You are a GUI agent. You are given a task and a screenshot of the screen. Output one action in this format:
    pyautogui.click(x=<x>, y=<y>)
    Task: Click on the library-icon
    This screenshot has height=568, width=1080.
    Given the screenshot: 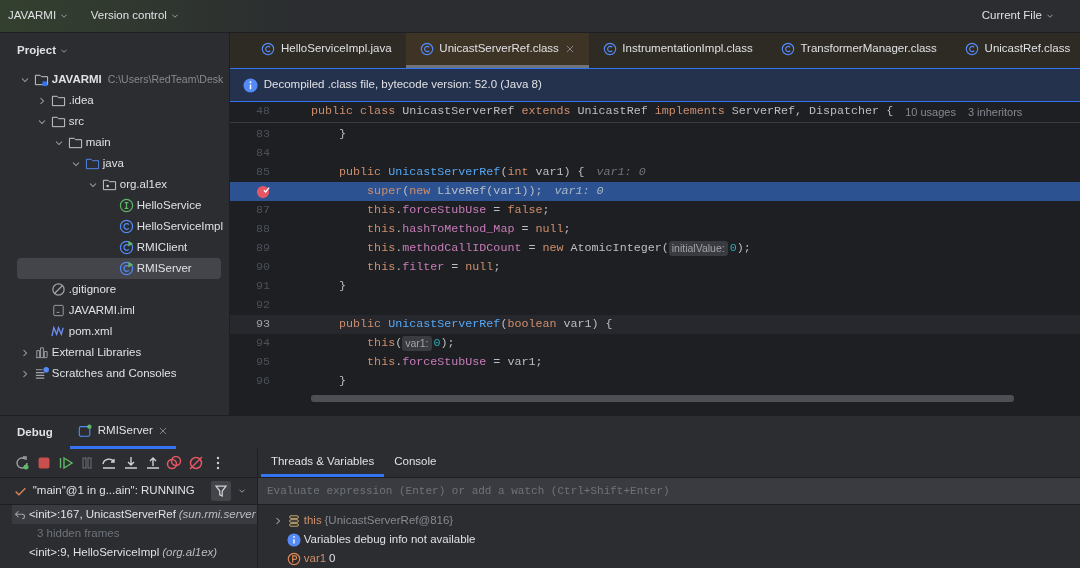 What is the action you would take?
    pyautogui.click(x=41, y=352)
    